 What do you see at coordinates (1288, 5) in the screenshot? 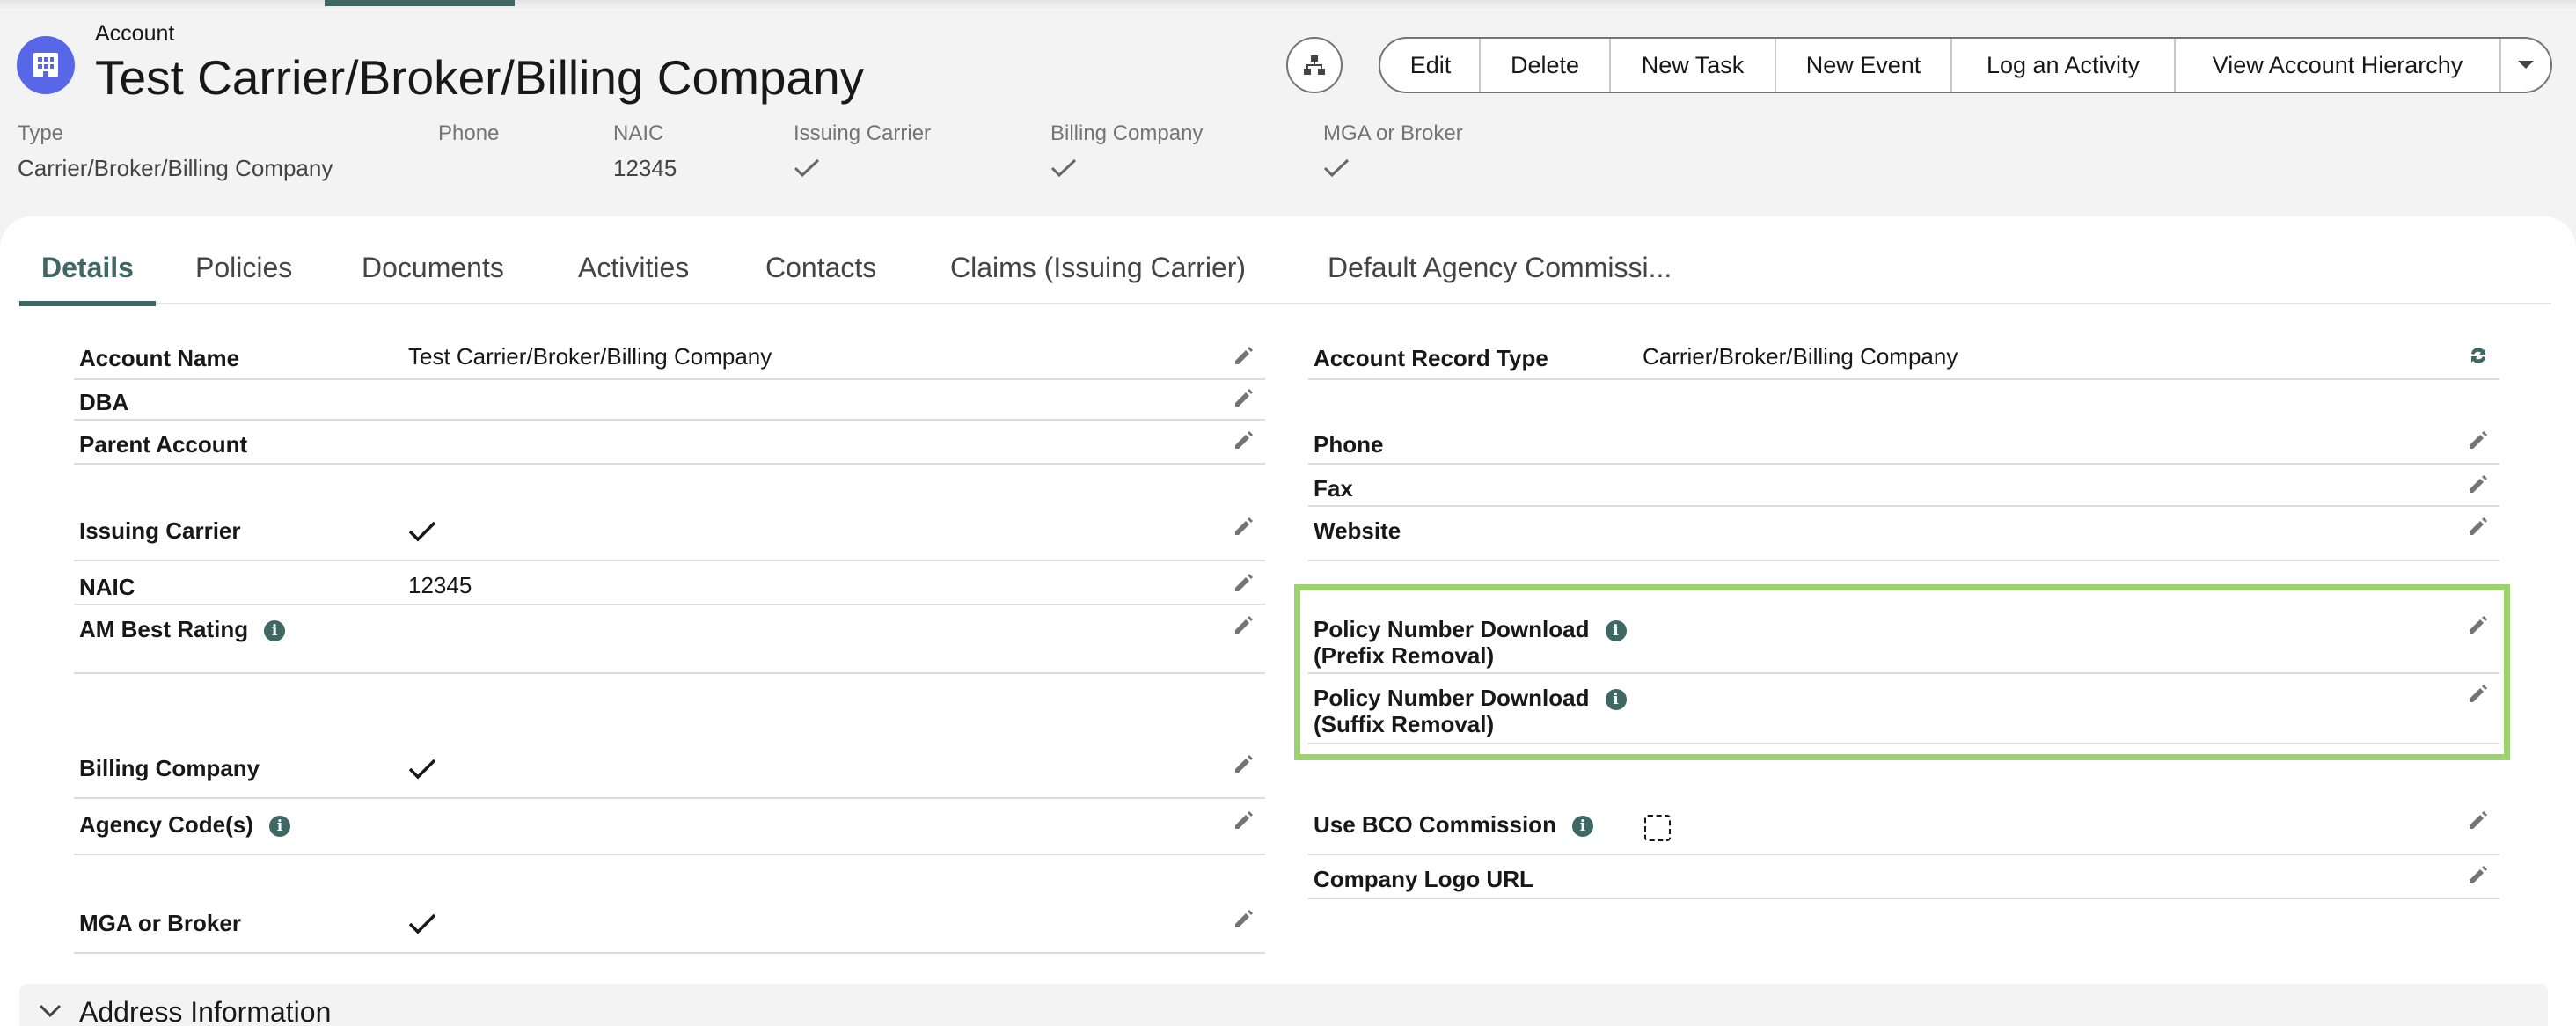
I see `top-strip` at bounding box center [1288, 5].